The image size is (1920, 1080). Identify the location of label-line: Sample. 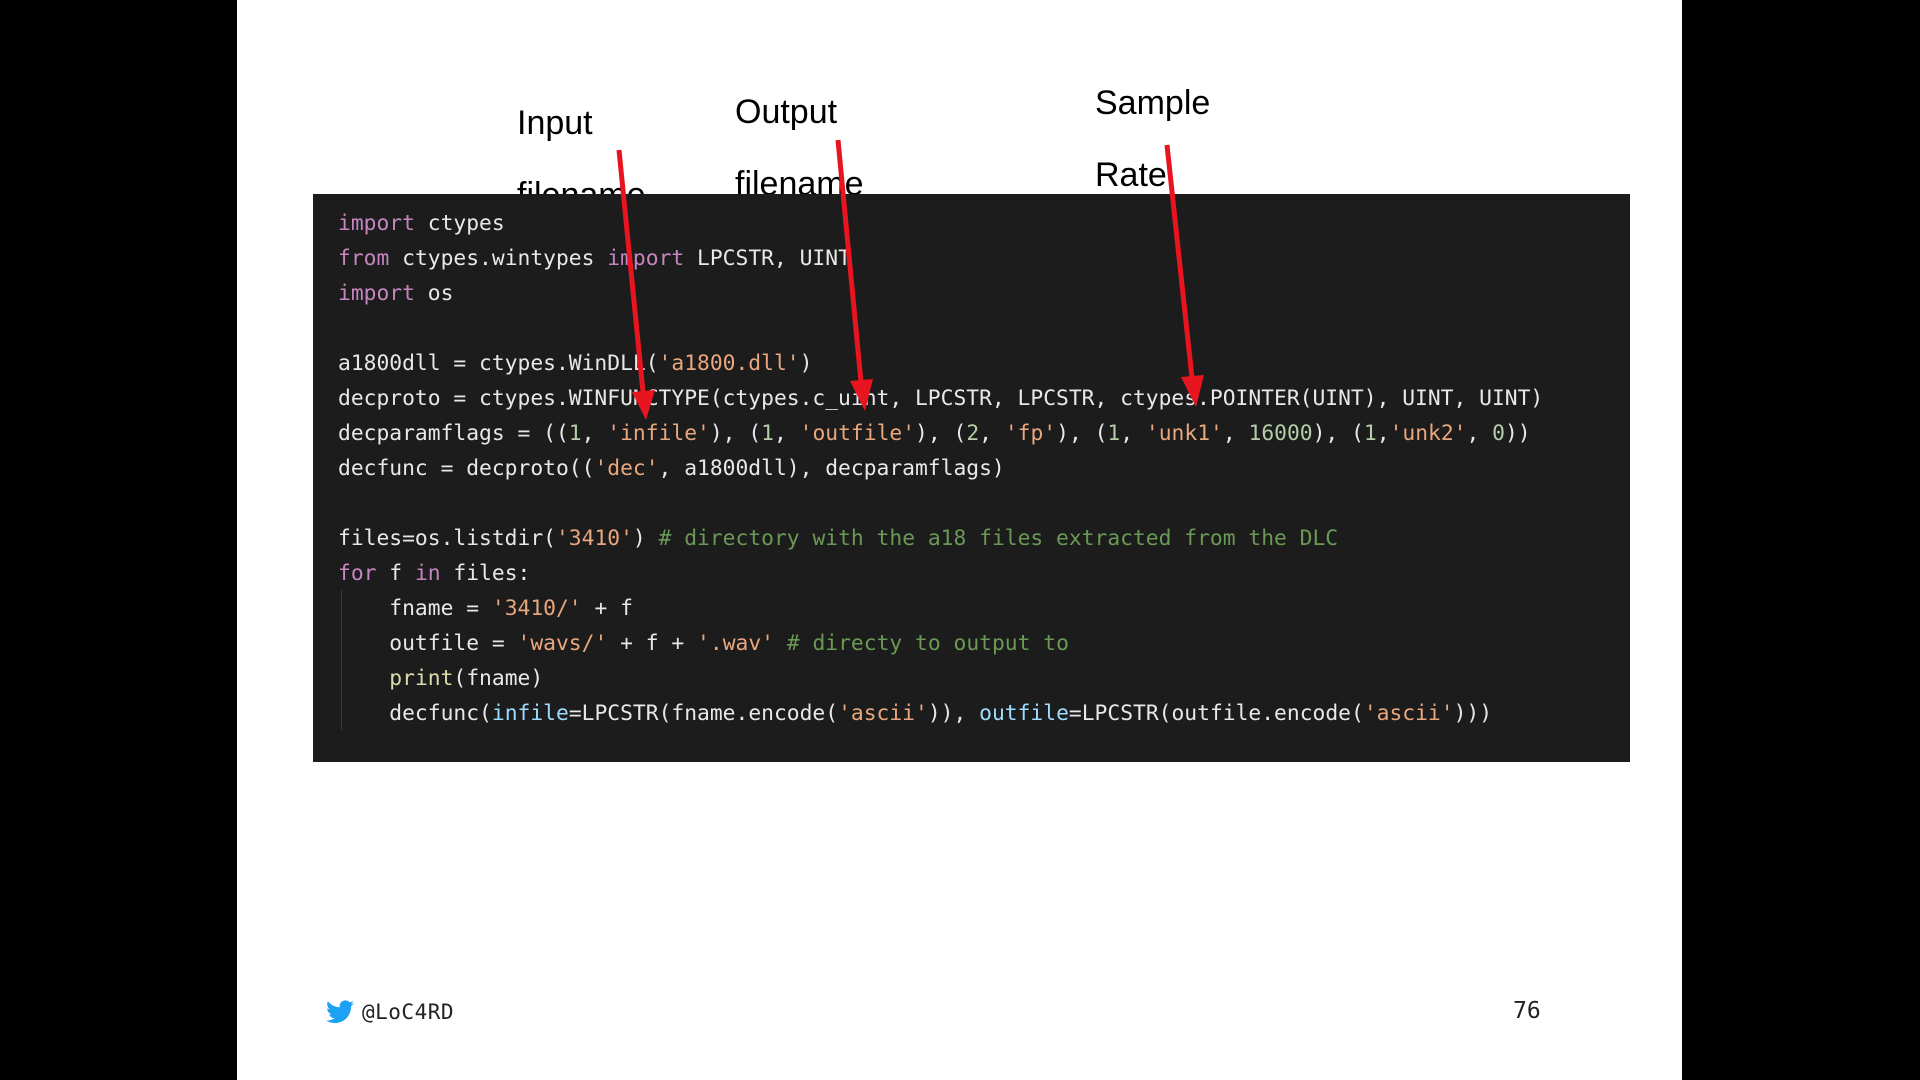
(1153, 103).